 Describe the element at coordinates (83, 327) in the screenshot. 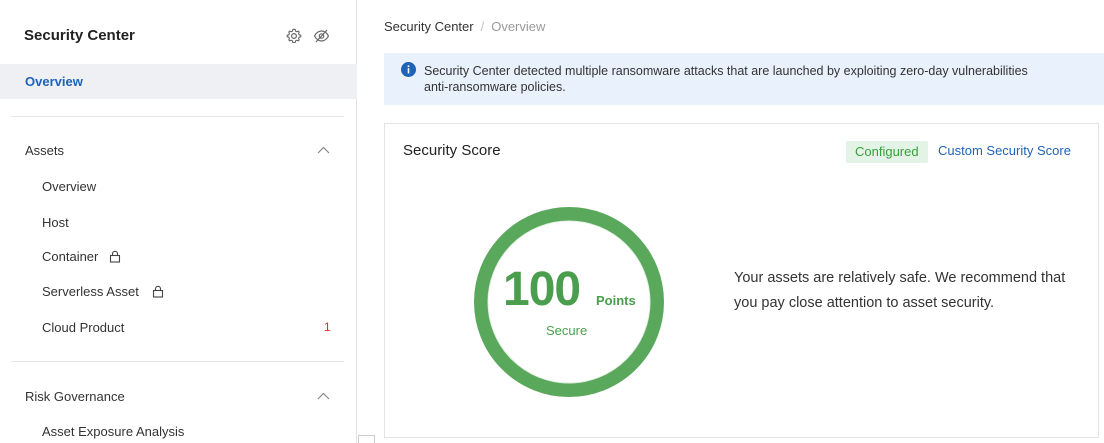

I see `sidebar-item-label: Cloud Product` at that location.